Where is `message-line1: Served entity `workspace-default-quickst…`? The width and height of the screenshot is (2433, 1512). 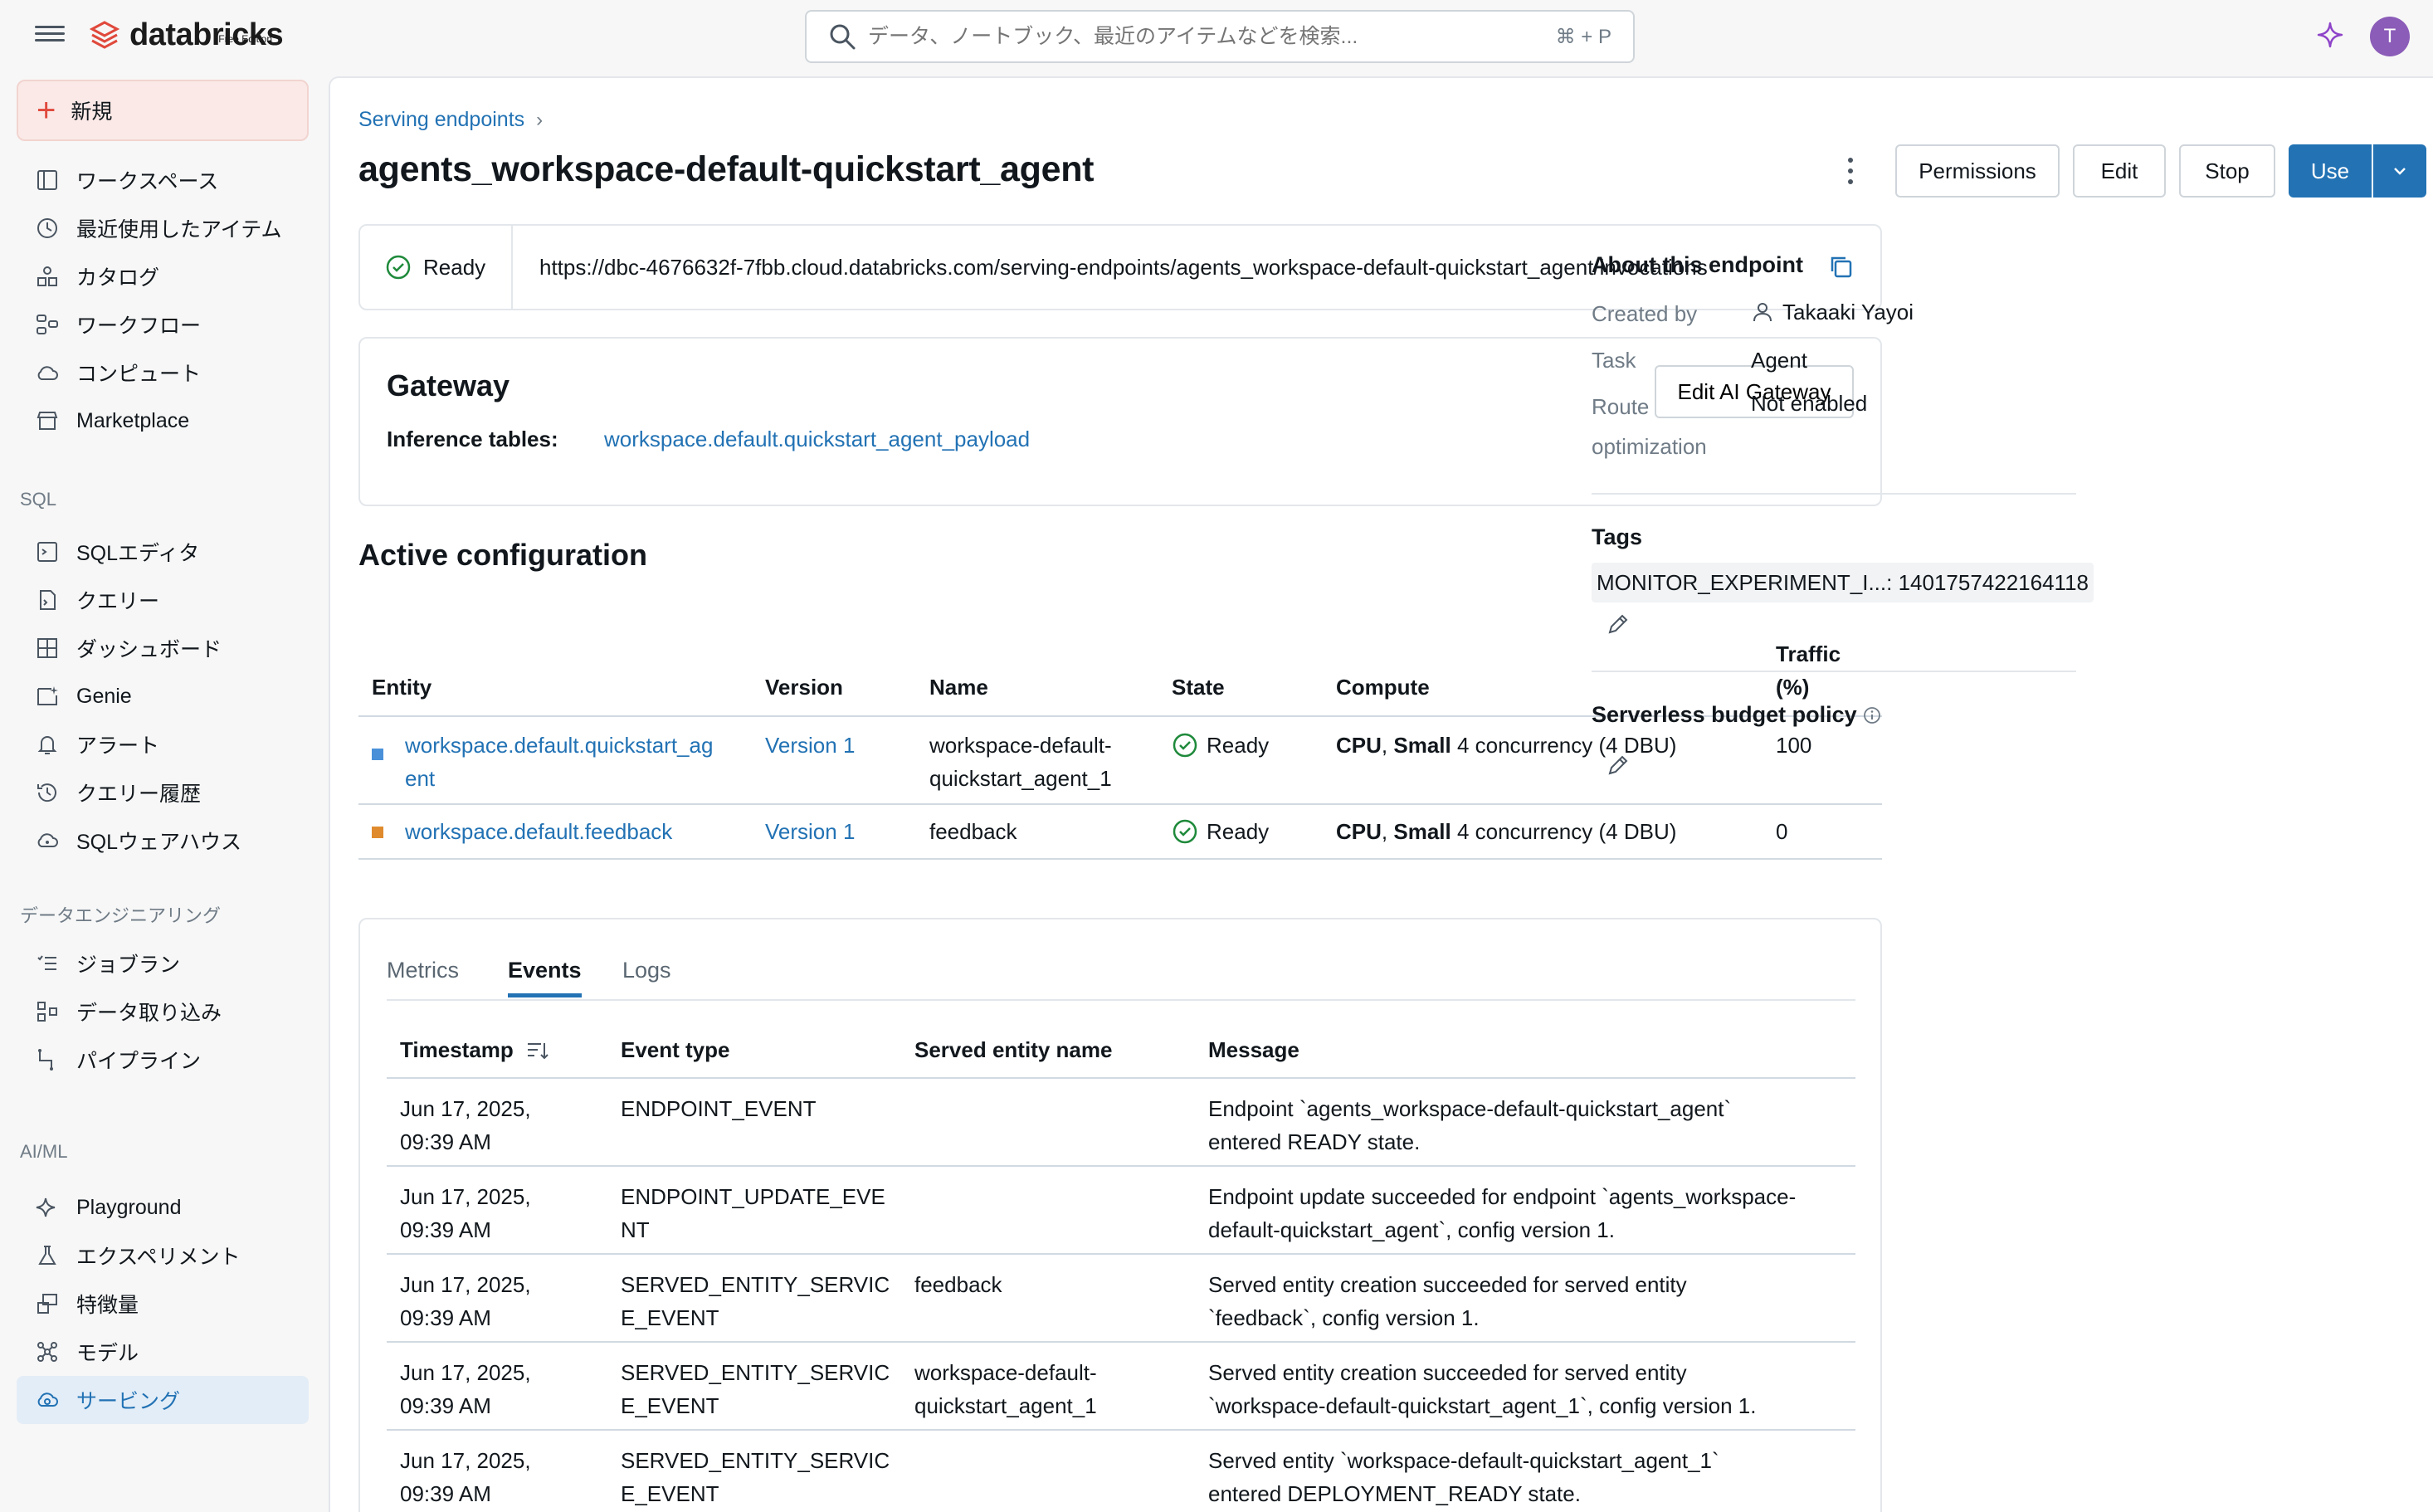 message-line1: Served entity `workspace-default-quickst… is located at coordinates (1464, 1461).